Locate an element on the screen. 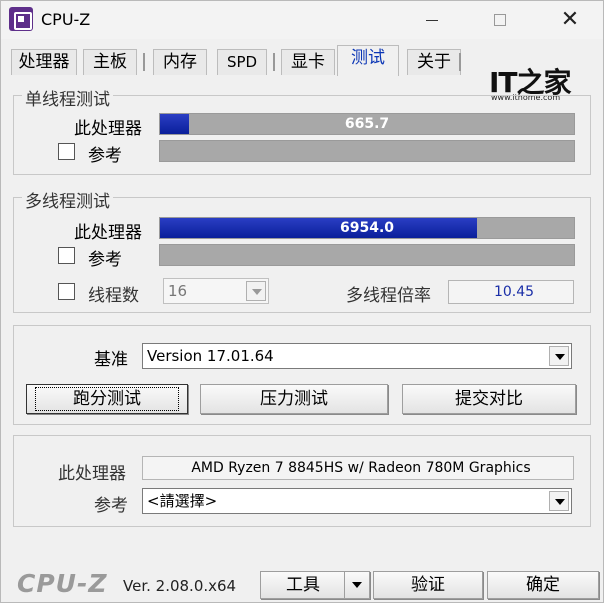 The width and height of the screenshot is (604, 603). tab-about: 关于 is located at coordinates (434, 62).